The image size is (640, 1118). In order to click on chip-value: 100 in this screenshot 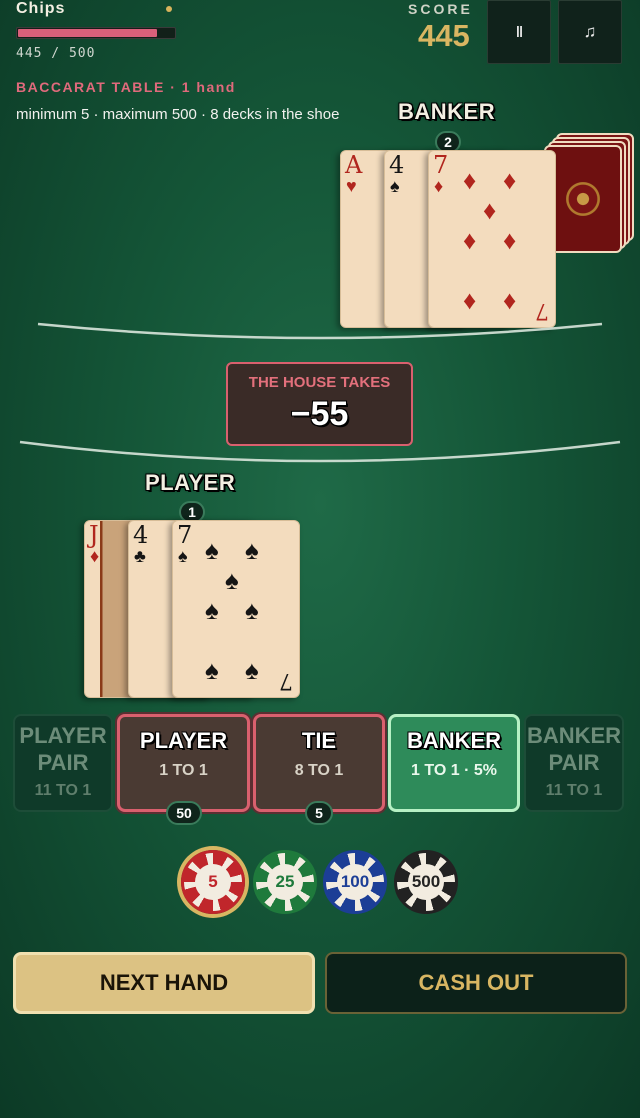, I will do `click(355, 882)`.